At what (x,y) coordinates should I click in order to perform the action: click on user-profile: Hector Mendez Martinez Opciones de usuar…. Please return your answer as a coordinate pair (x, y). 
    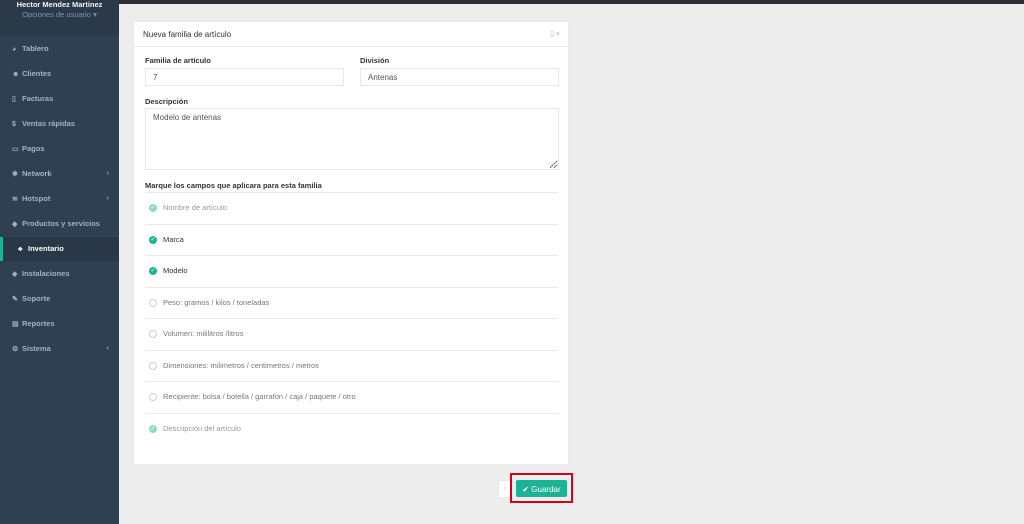
    Looking at the image, I should click on (59, 18).